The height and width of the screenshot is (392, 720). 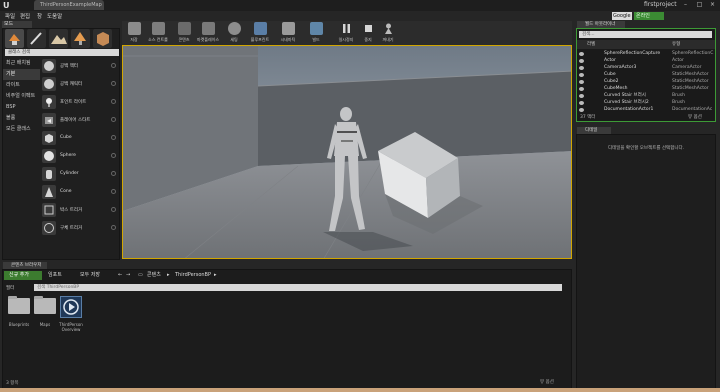 What do you see at coordinates (158, 39) in the screenshot?
I see `source-control-label: 소스 컨트롤` at bounding box center [158, 39].